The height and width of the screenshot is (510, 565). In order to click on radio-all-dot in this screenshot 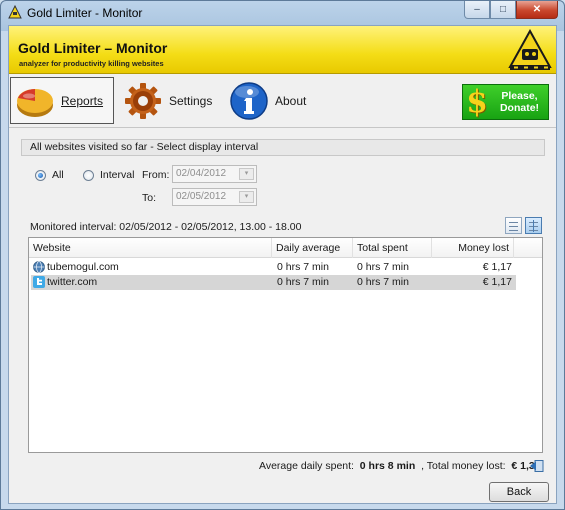, I will do `click(40, 175)`.